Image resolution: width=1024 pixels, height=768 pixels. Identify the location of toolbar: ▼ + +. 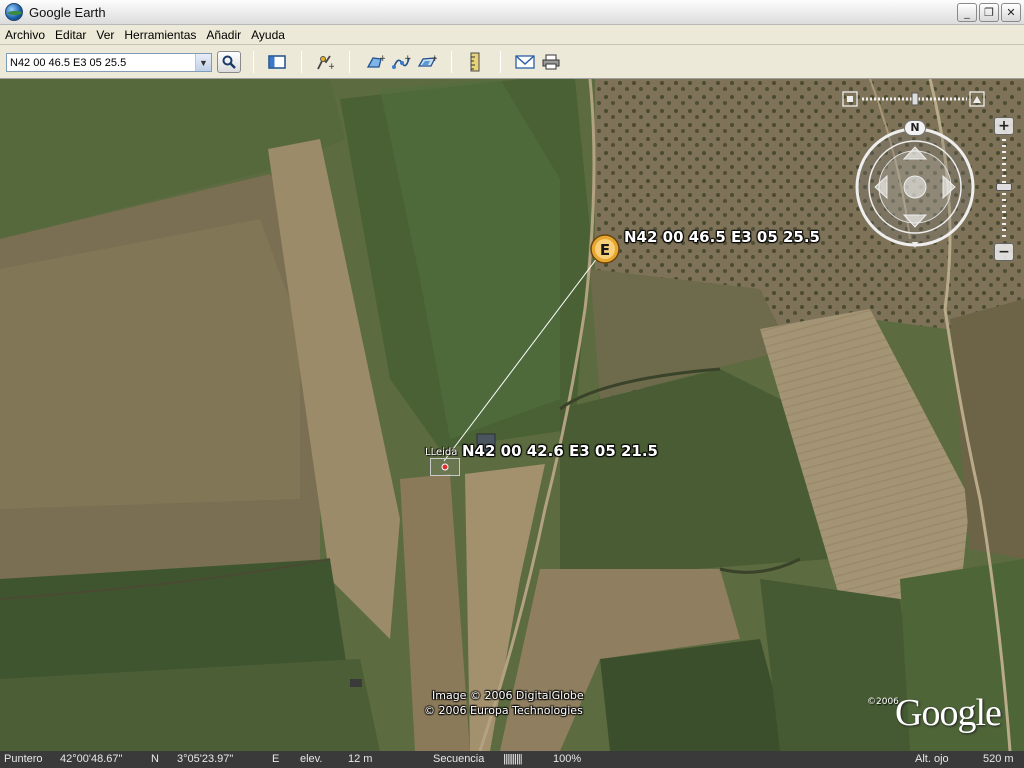
(512, 62).